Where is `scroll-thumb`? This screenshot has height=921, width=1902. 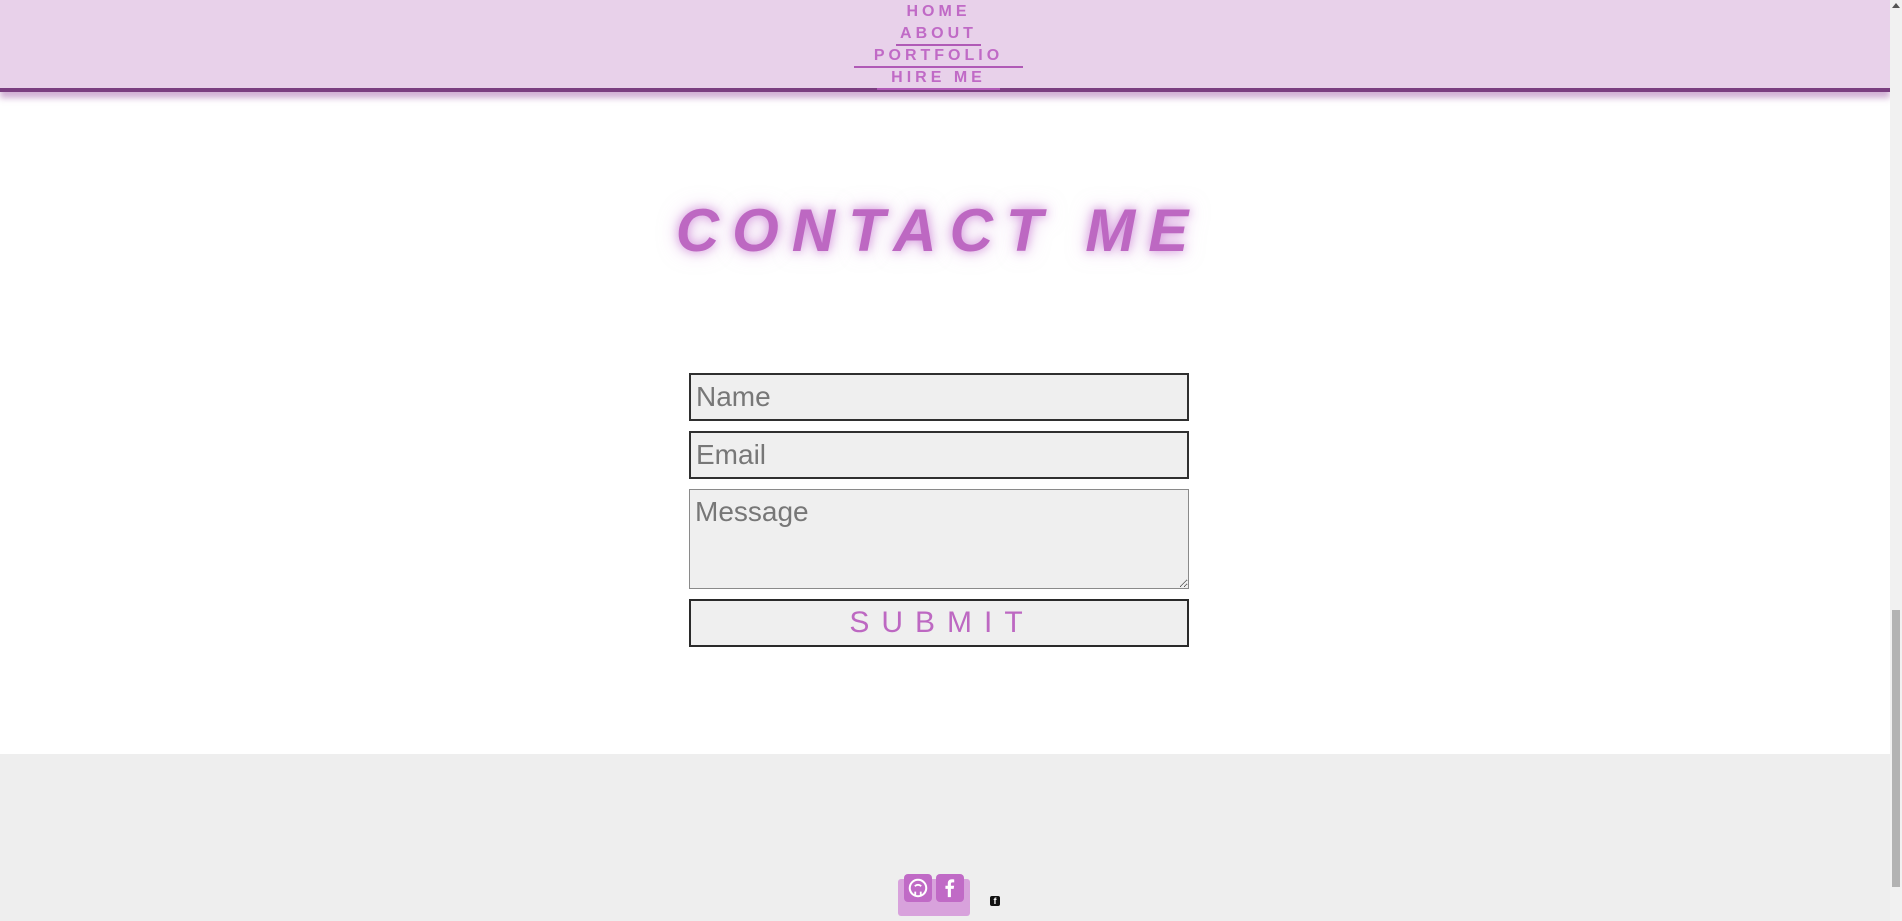
scroll-thumb is located at coordinates (1896, 748).